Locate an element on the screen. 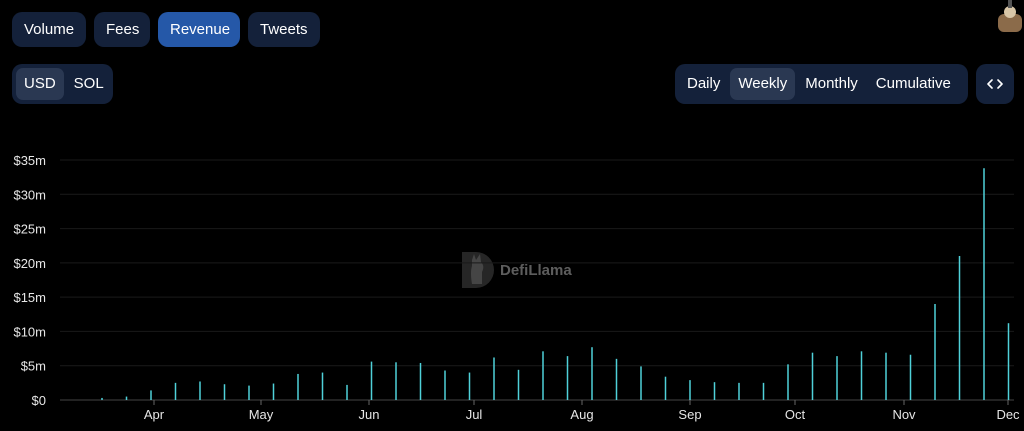 This screenshot has width=1024, height=431. period-toggle: Daily Weekly Monthly Cumulative is located at coordinates (821, 84).